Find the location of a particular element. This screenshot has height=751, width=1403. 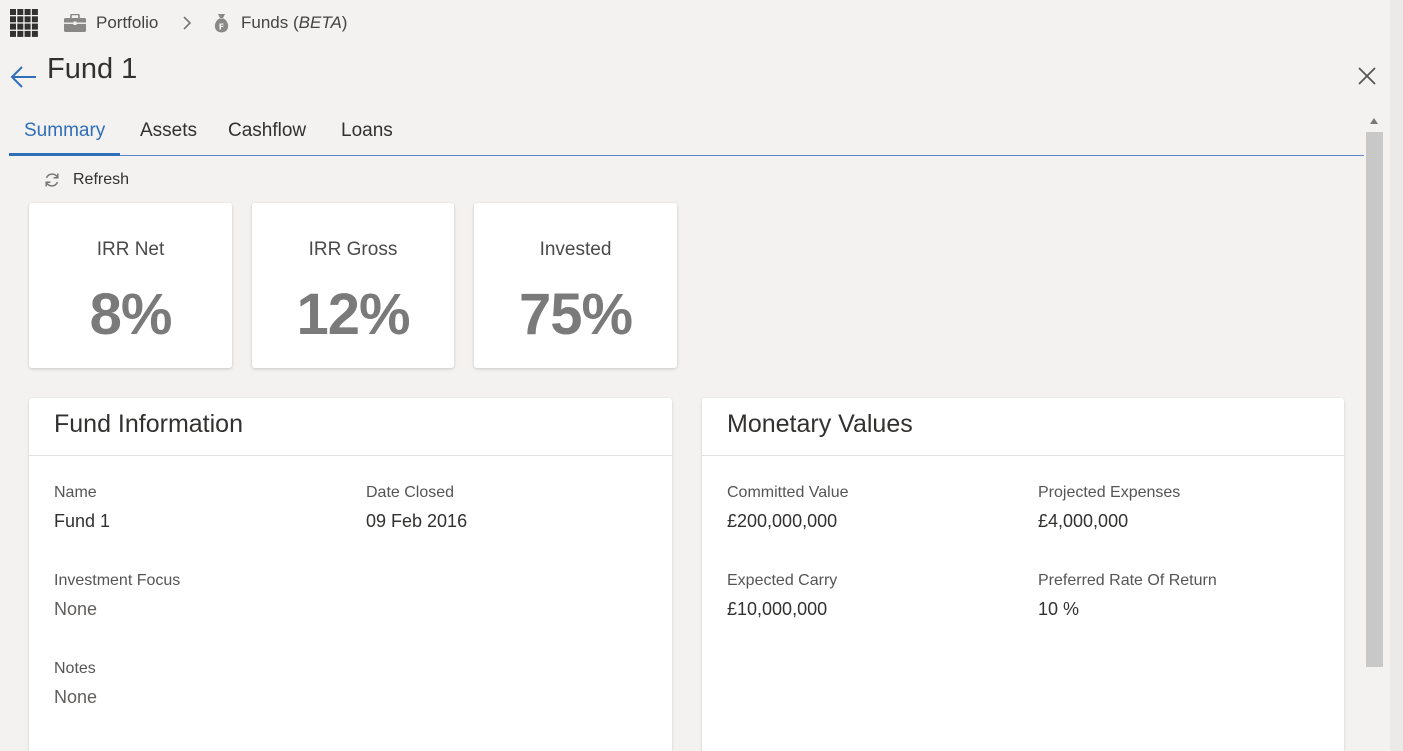

field-name: Name Fund 1 is located at coordinates (82, 508).